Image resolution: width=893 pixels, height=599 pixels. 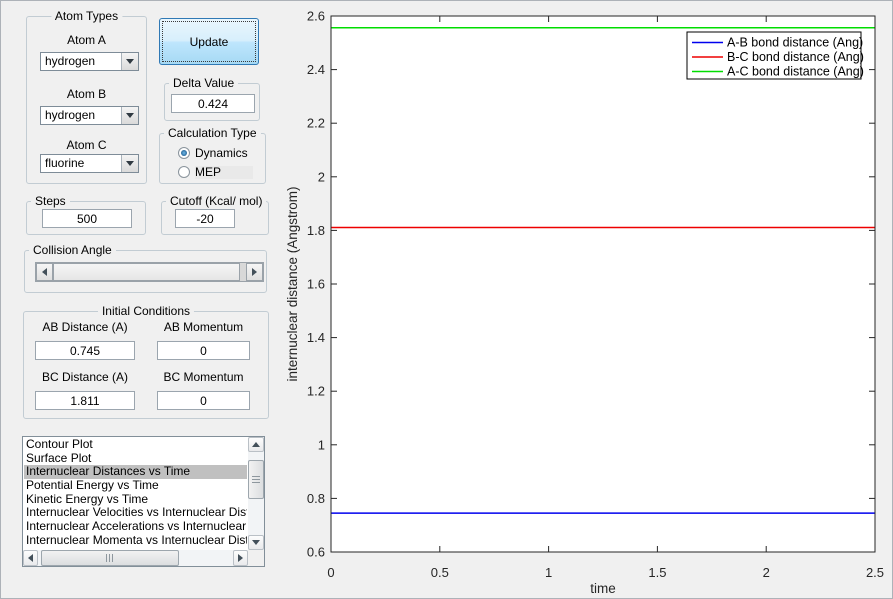 I want to click on list-item: Potential Energy vs Time, so click(x=135, y=486).